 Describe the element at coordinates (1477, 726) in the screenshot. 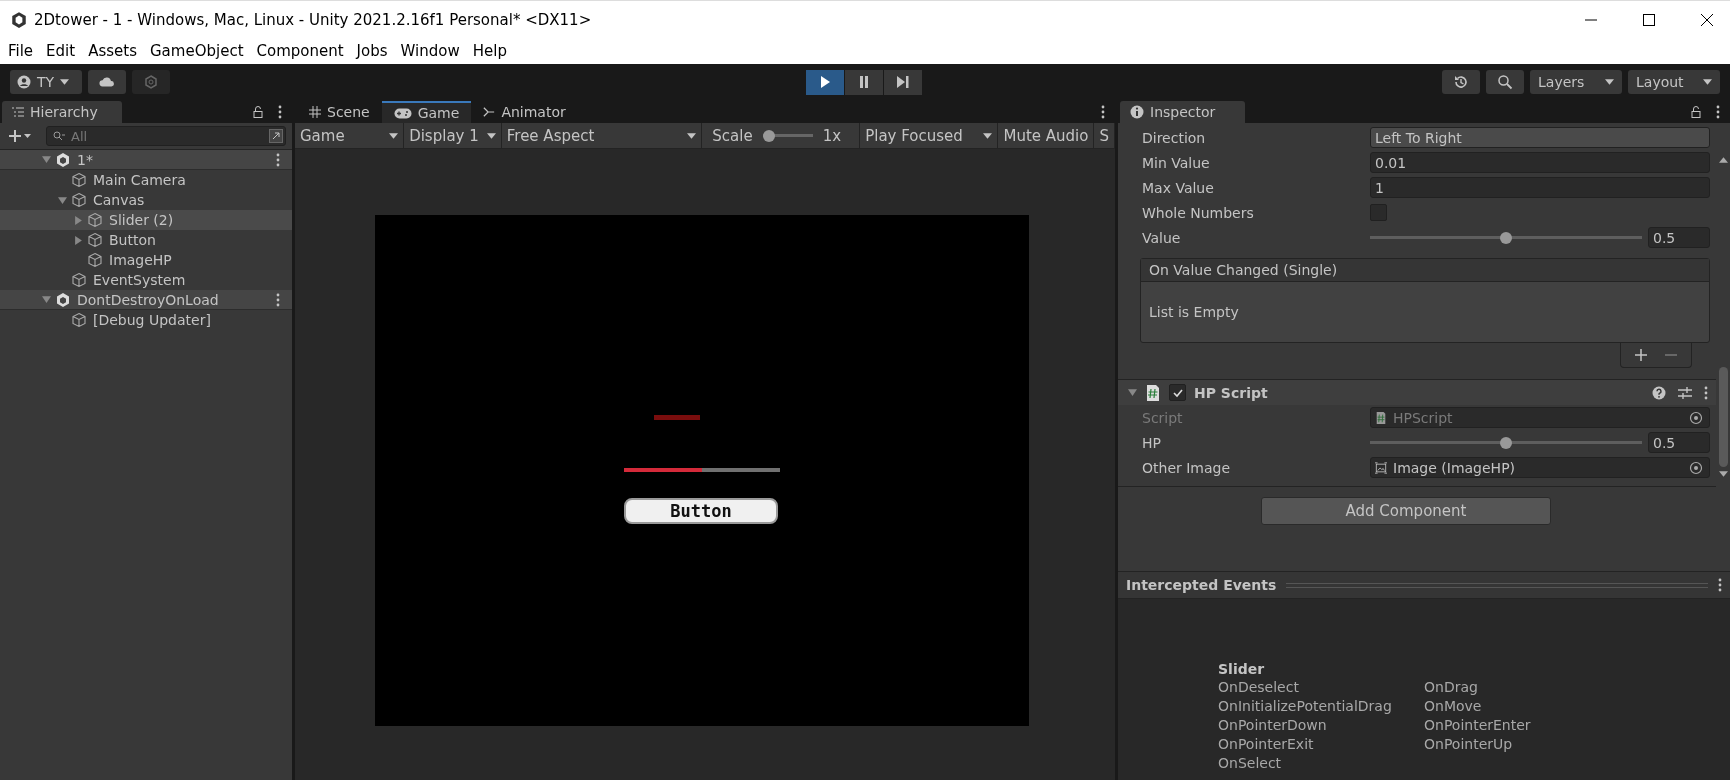

I see `event-name: OnPointerEnter` at that location.